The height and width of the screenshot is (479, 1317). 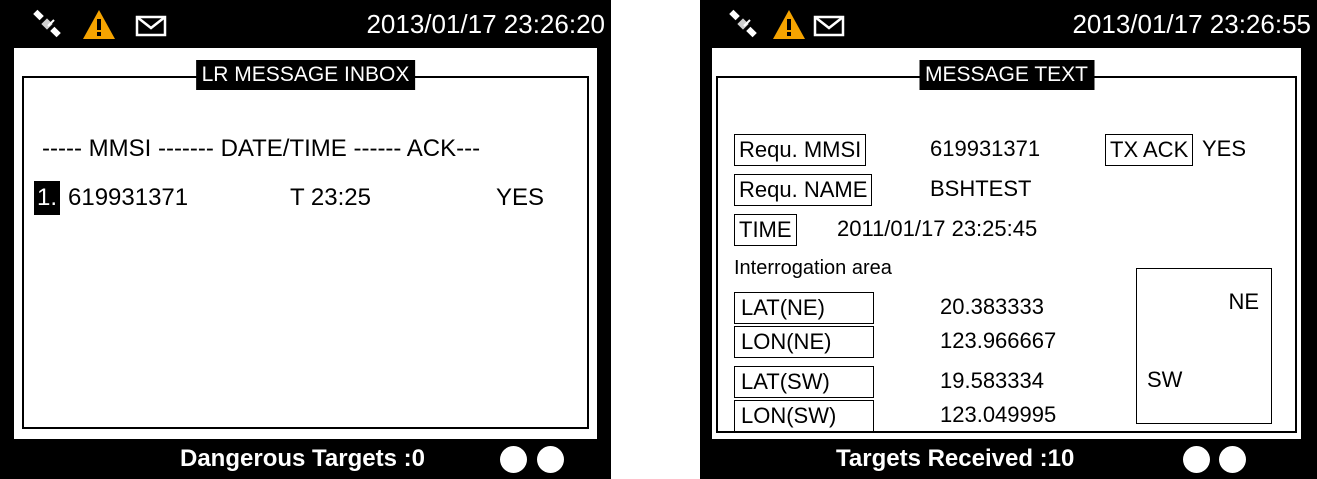 What do you see at coordinates (1243, 301) in the screenshot?
I see `area-ne-label: NE` at bounding box center [1243, 301].